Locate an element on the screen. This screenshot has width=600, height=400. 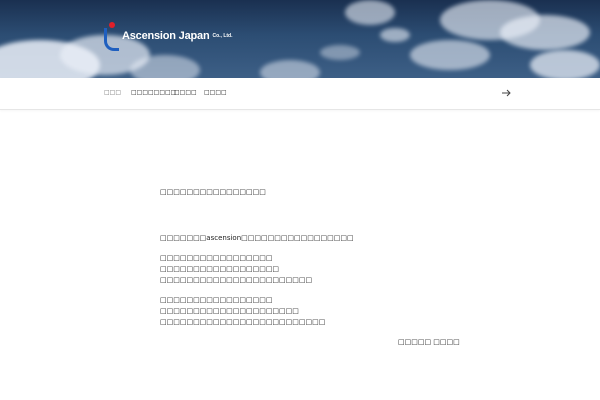
company-name: Ascension Japan is located at coordinates (166, 36).